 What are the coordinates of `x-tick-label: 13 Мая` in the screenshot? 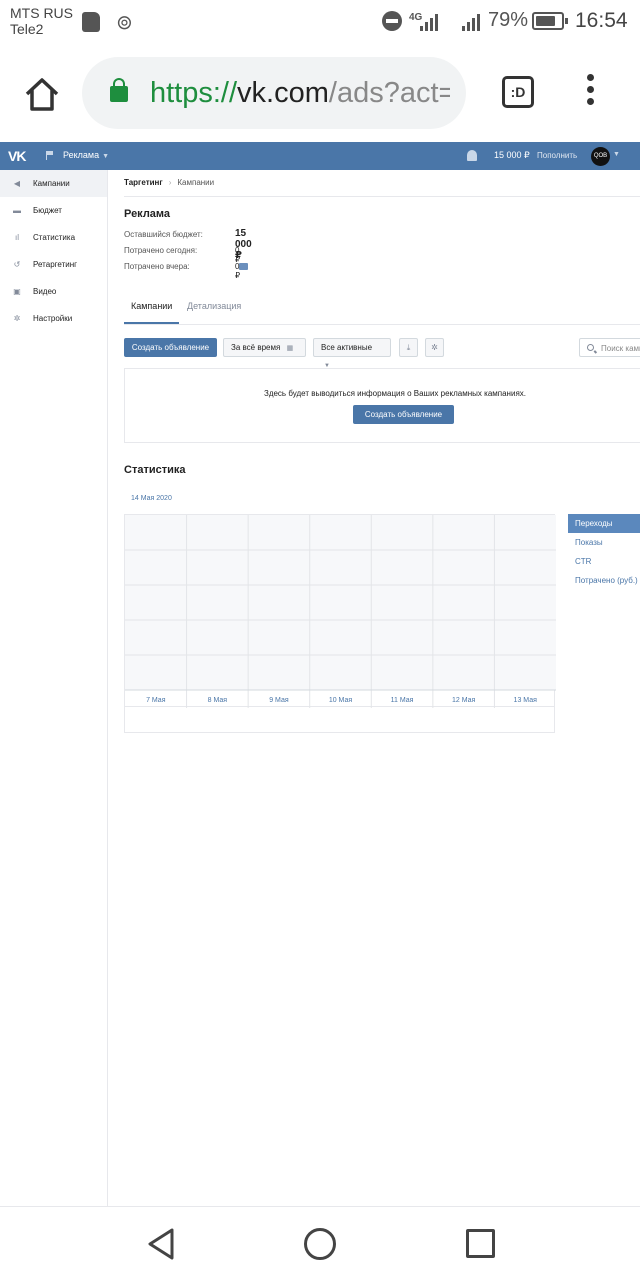 It's located at (526, 700).